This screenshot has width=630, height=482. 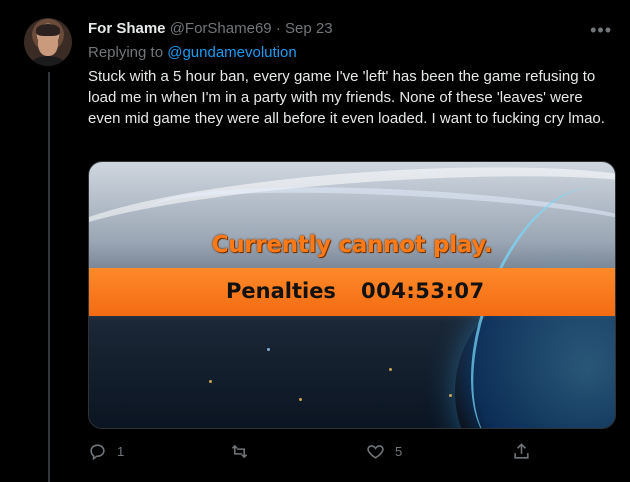 What do you see at coordinates (281, 291) in the screenshot?
I see `penalty-label: Penalties` at bounding box center [281, 291].